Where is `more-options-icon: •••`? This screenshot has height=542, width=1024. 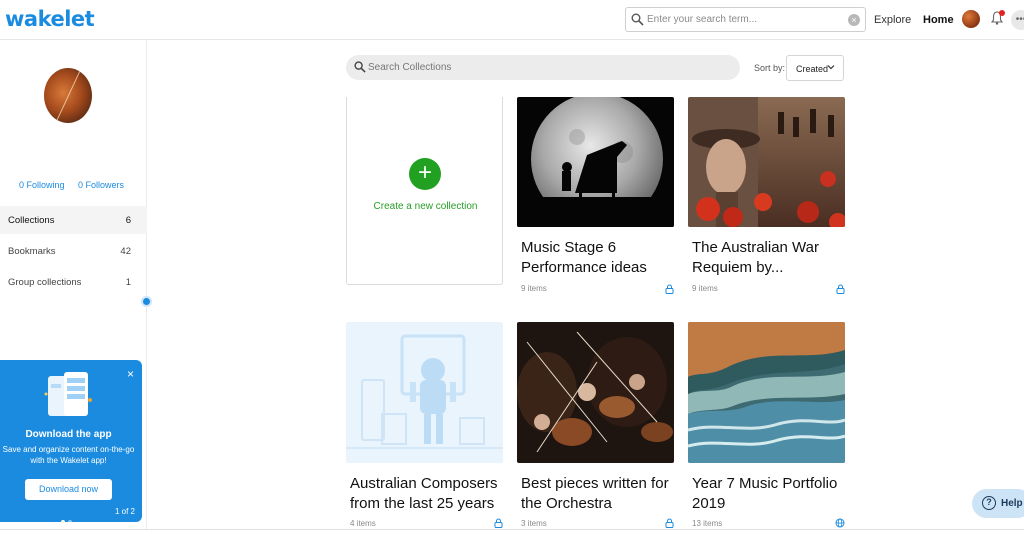
more-options-icon: ••• is located at coordinates (1017, 20).